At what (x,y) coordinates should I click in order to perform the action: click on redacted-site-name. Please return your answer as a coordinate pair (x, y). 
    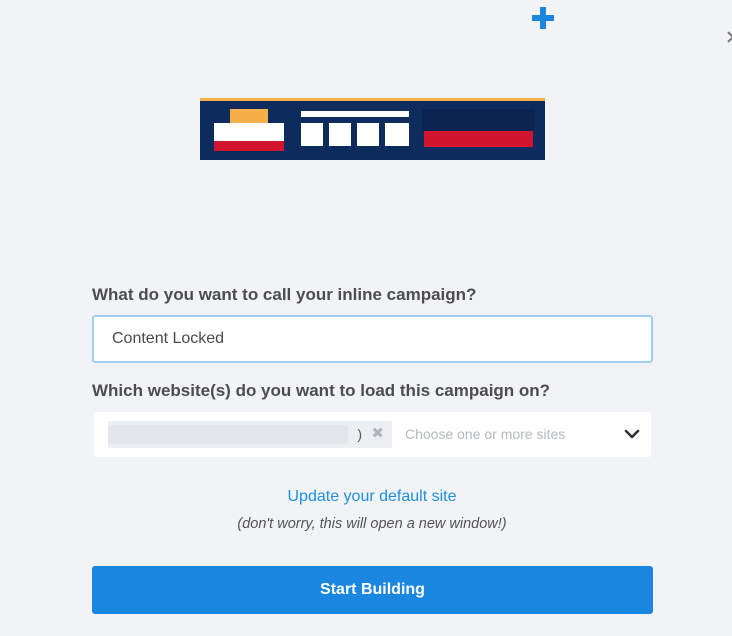
    Looking at the image, I should click on (228, 434).